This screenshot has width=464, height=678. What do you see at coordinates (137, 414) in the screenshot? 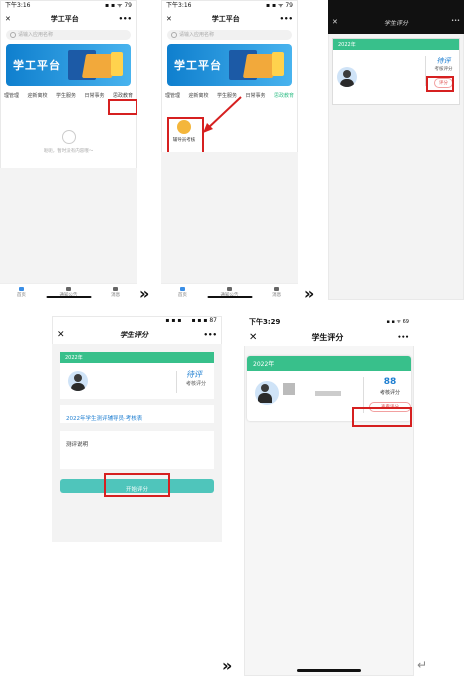
I see `form-item: 2022年学生测评辅导员·考核表` at bounding box center [137, 414].